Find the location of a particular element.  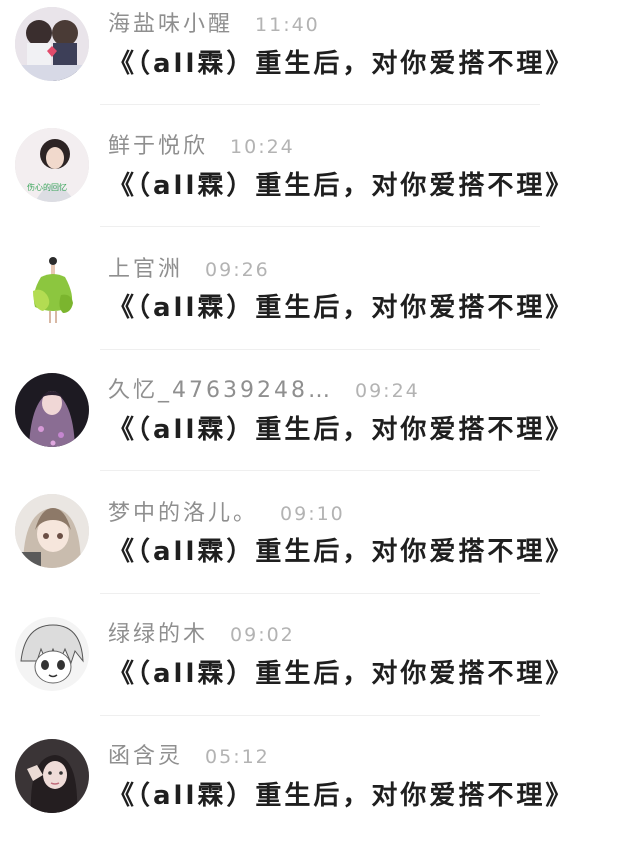

comment-meta: 绿绿的木 09:02 is located at coordinates (201, 632).